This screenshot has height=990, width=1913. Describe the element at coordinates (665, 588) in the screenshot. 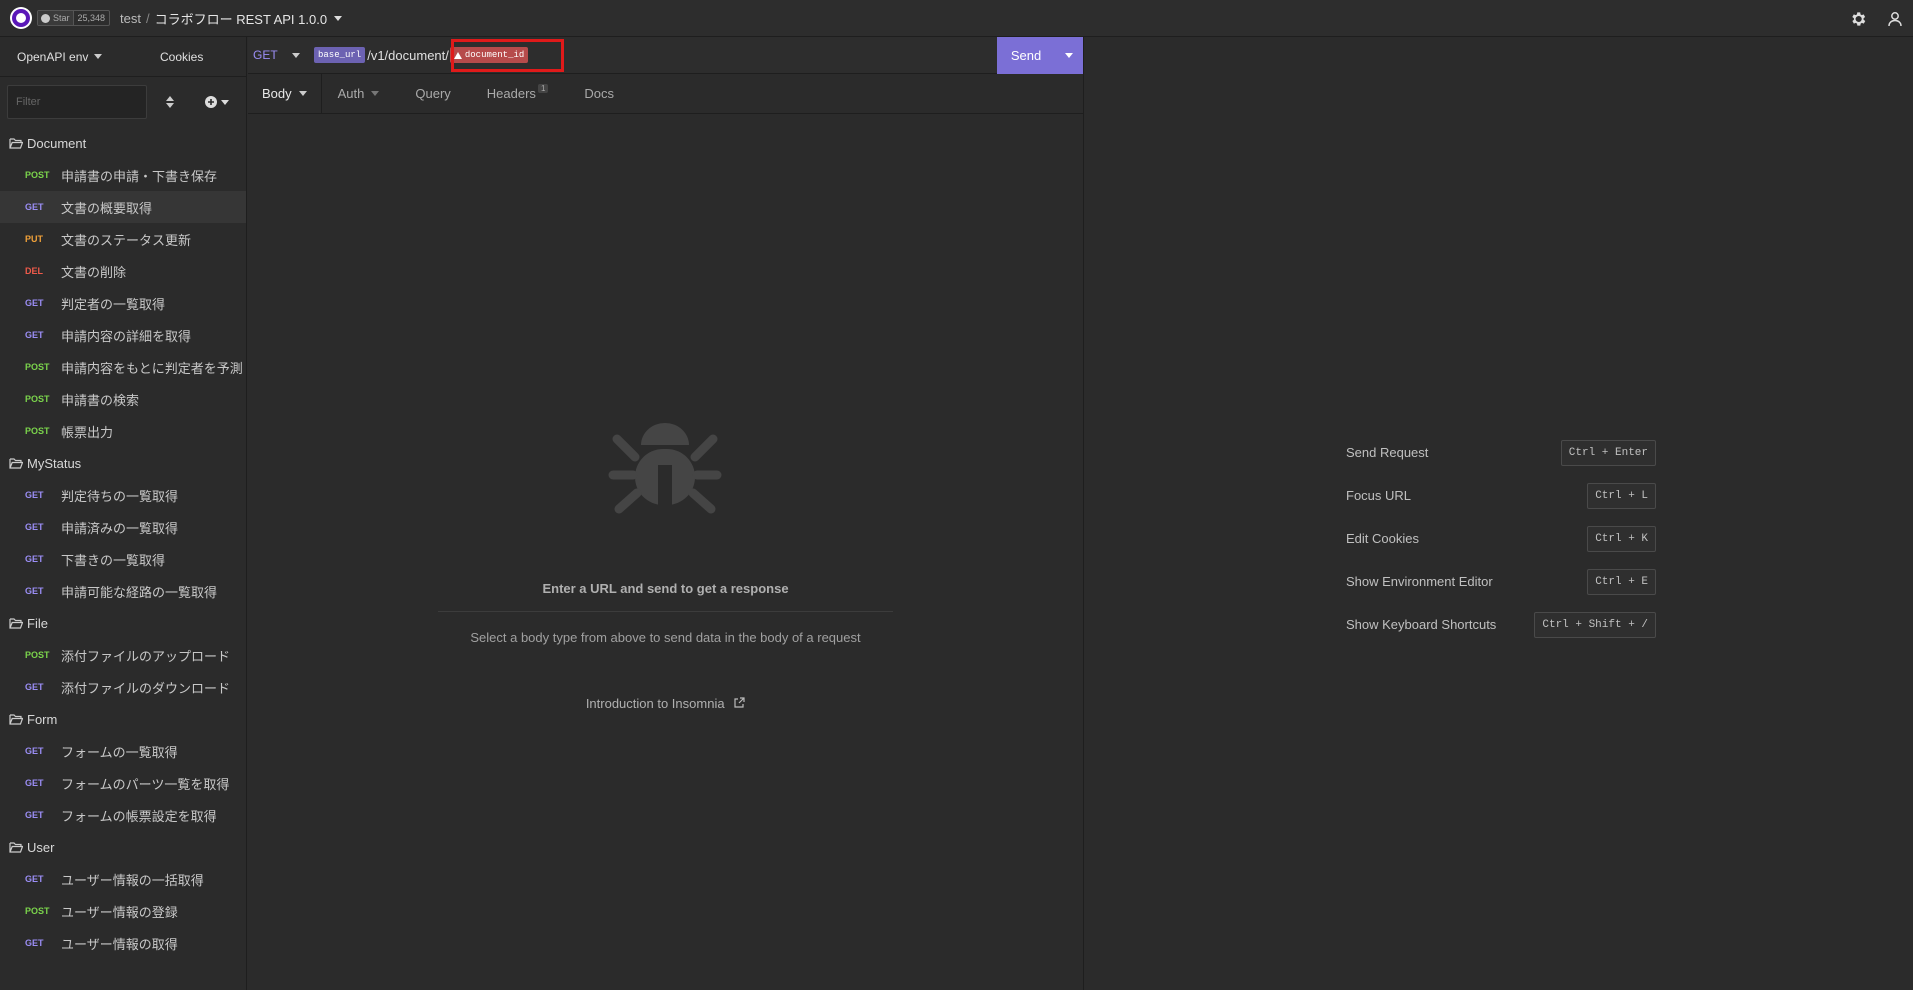

I see `empty-title: Enter a URL and send to get a response` at that location.